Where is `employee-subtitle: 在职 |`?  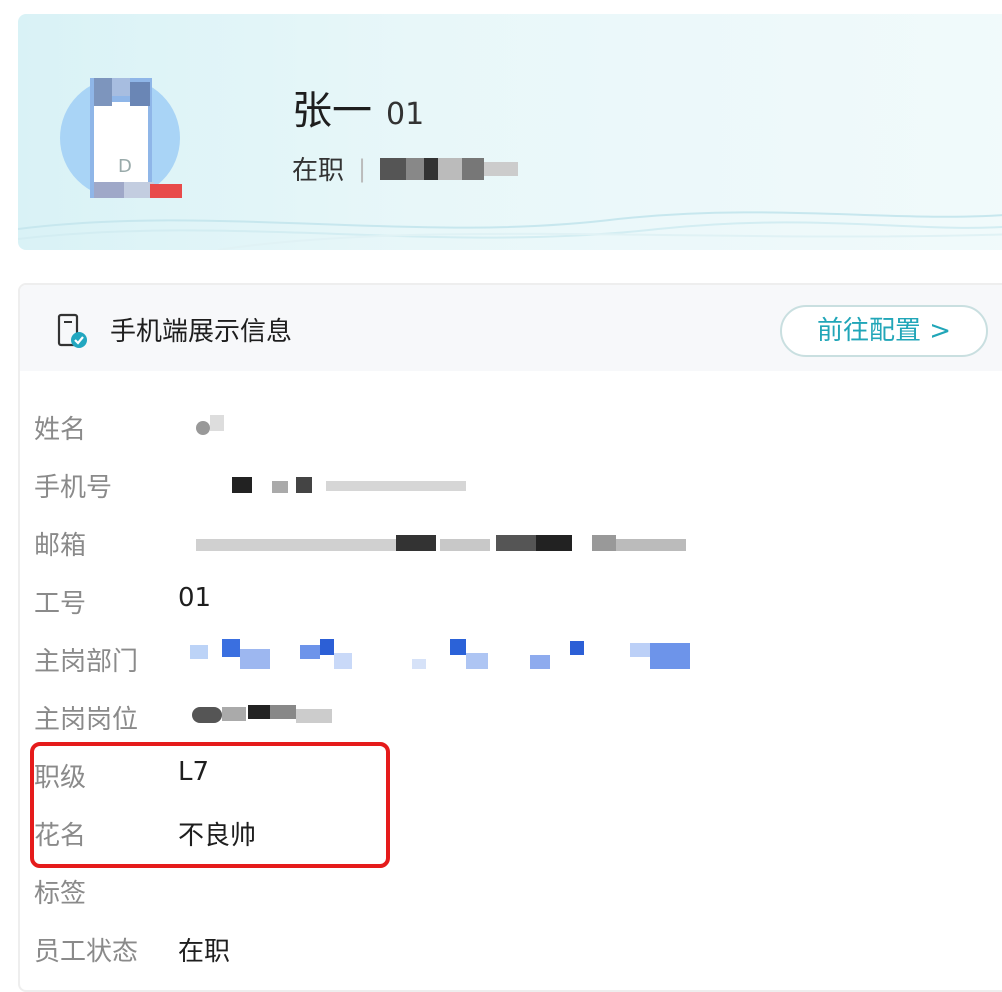
employee-subtitle: 在职 | is located at coordinates (405, 168).